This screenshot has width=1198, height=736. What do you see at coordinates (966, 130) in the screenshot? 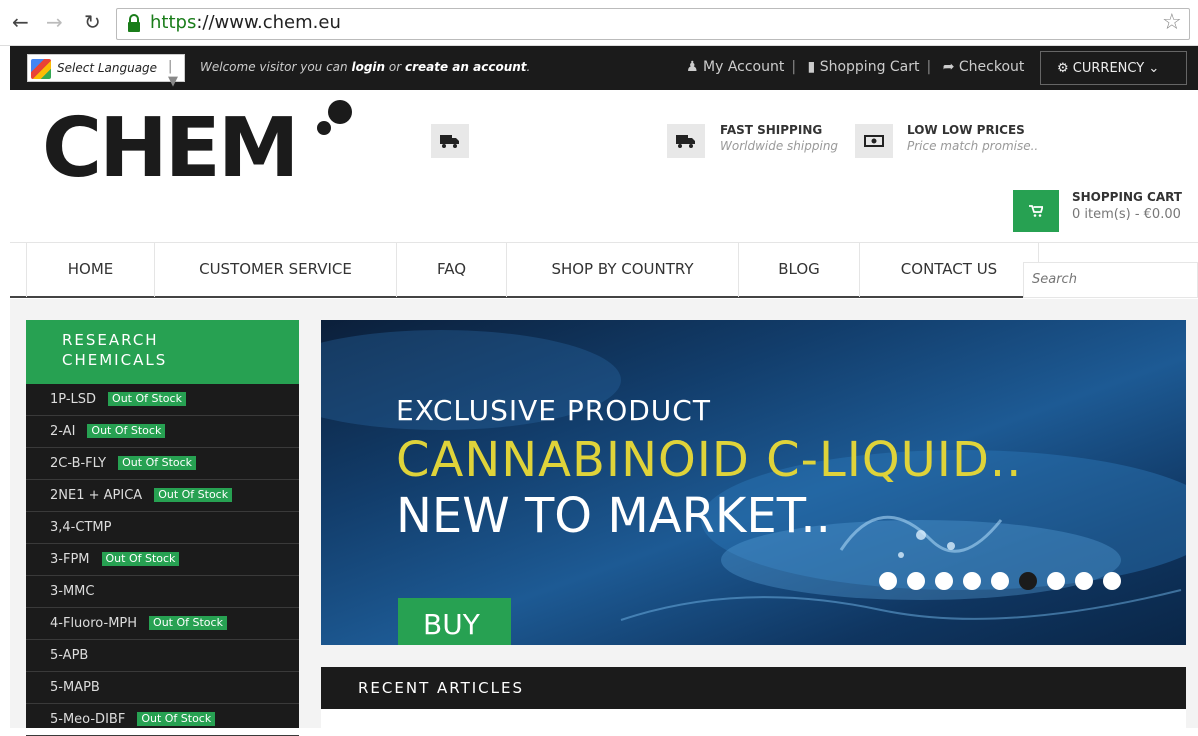
I see `feature-title: LOW LOW PRICES` at bounding box center [966, 130].